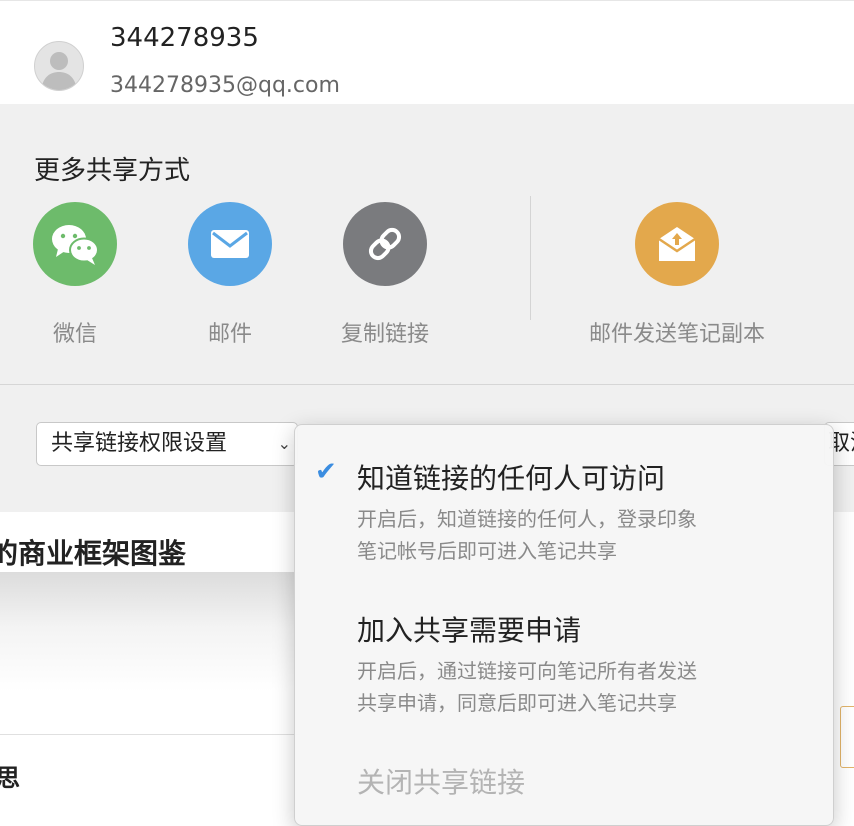 The image size is (854, 826). What do you see at coordinates (139, 443) in the screenshot?
I see `share-permission-label: 共享链接权限设置` at bounding box center [139, 443].